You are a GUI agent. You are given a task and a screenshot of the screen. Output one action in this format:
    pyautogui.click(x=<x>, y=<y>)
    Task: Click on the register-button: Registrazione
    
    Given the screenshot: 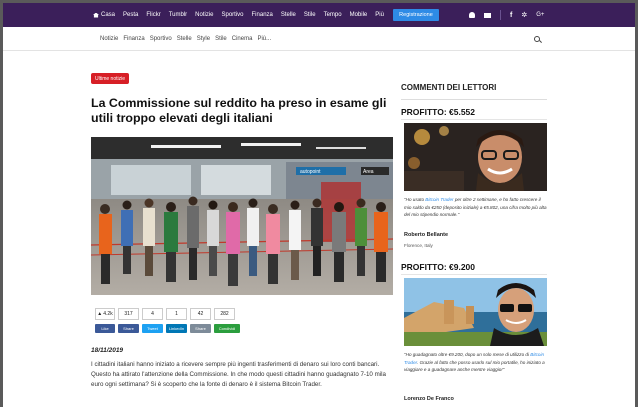 What is the action you would take?
    pyautogui.click(x=416, y=15)
    